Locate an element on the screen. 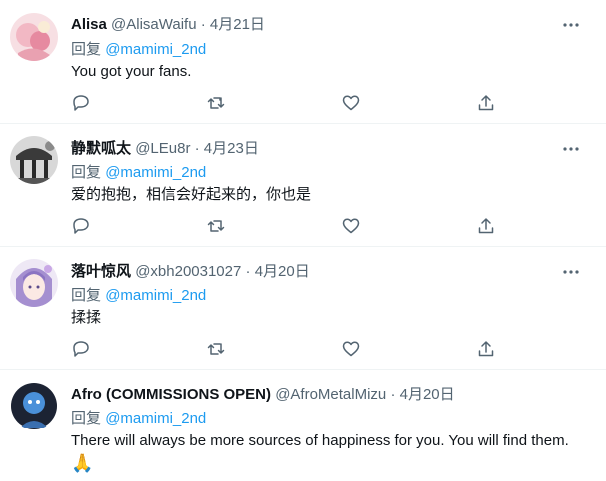 The image size is (606, 481). tweet-header: 静默呱太 @LEu8r · 4月23日 is located at coordinates (165, 149).